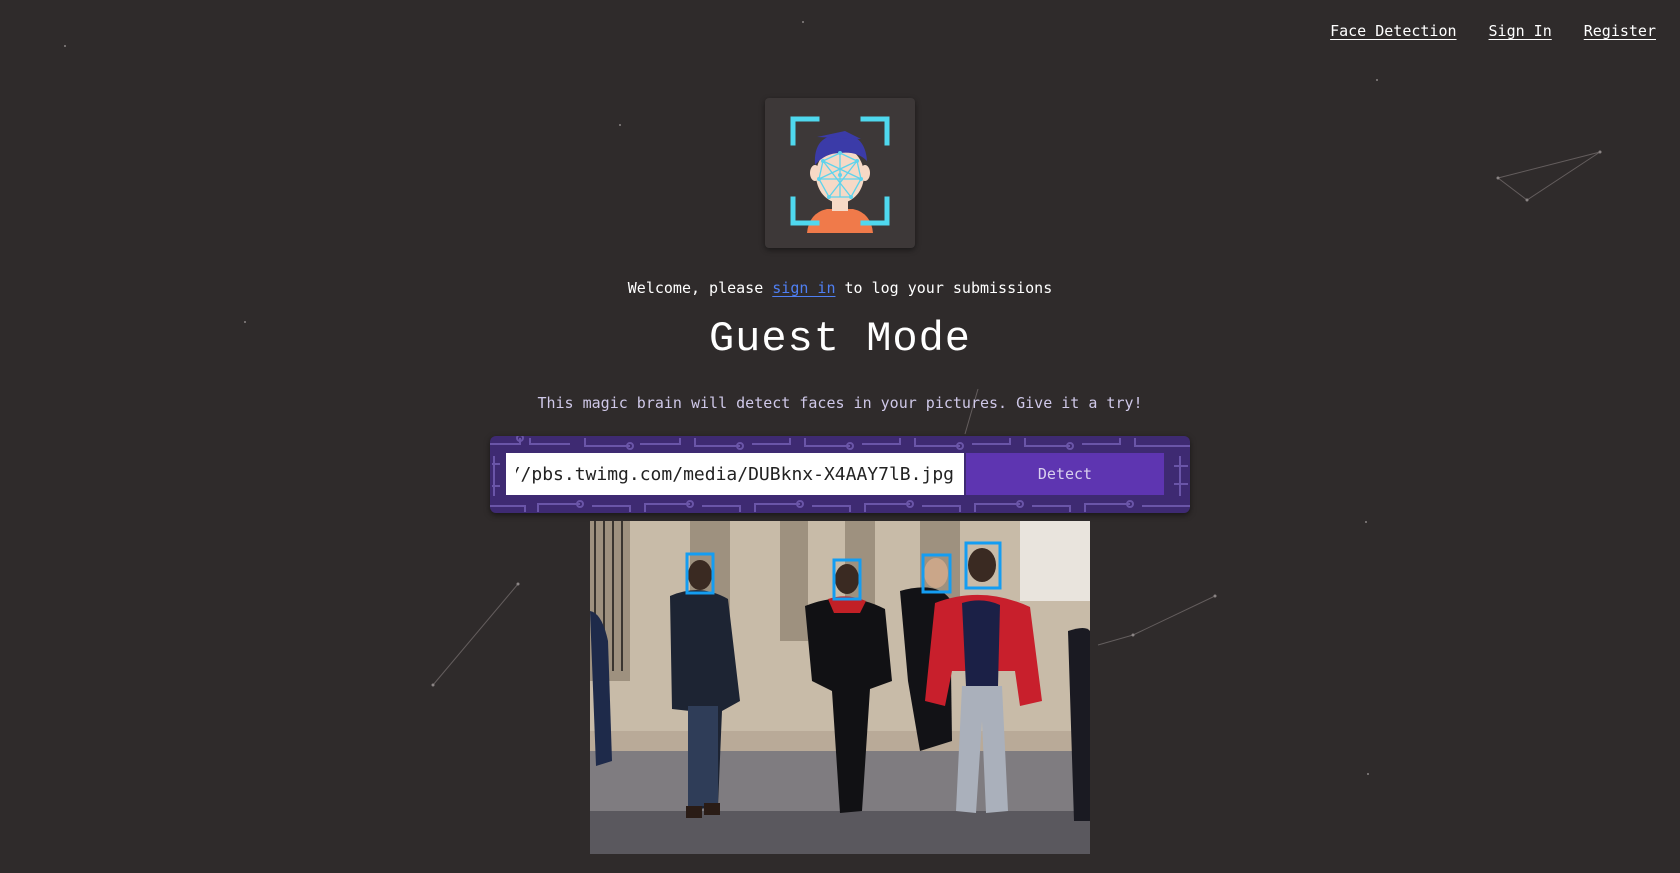 The image size is (1680, 873). I want to click on top-nav: Face Detection Sign In Register, so click(1493, 31).